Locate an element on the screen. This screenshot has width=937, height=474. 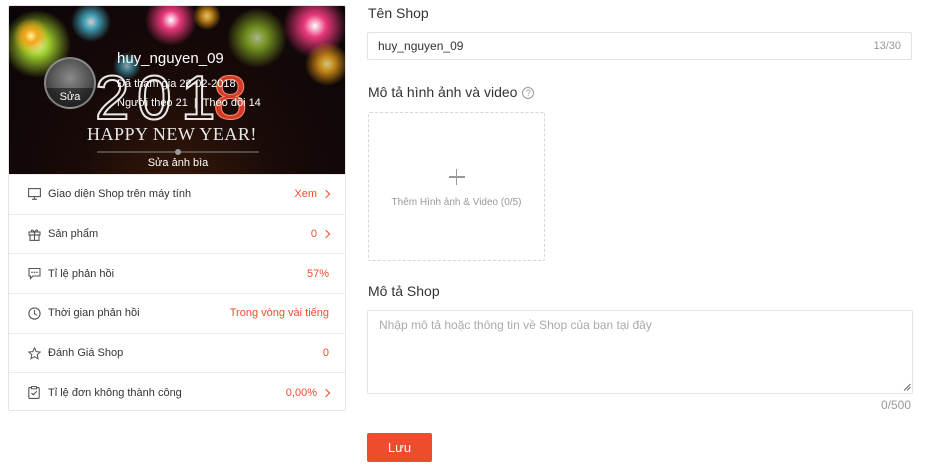
shop-name-counter: 13/30 is located at coordinates (887, 46).